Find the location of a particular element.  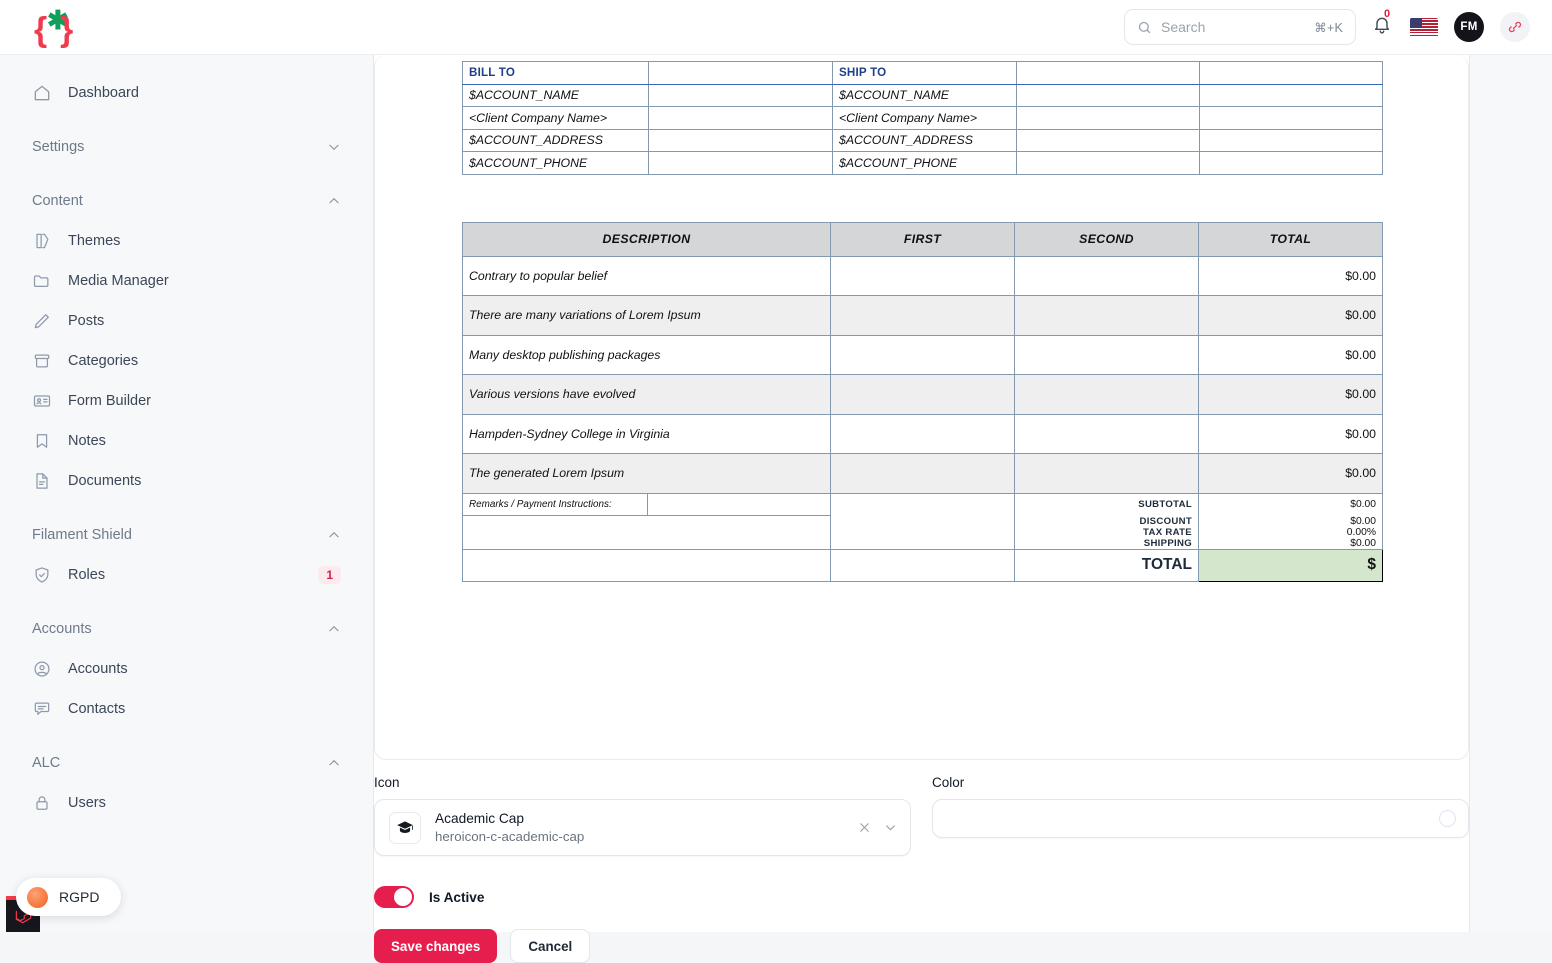

sidebar-item-dashboard: Dashboard is located at coordinates (186, 93).